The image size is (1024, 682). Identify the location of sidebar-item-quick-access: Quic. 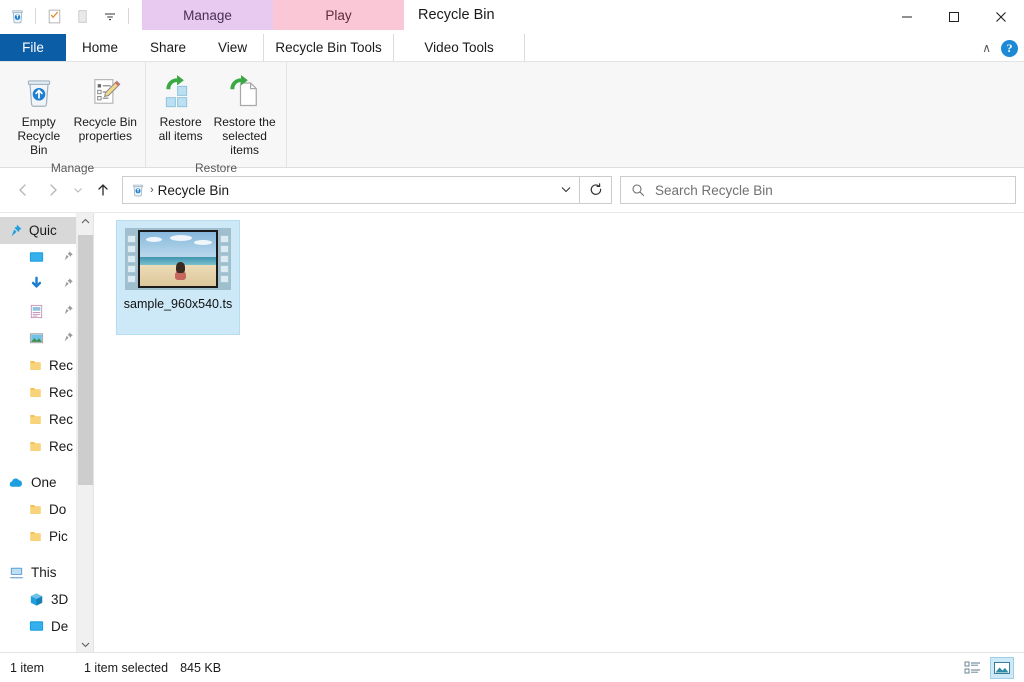
(39, 230).